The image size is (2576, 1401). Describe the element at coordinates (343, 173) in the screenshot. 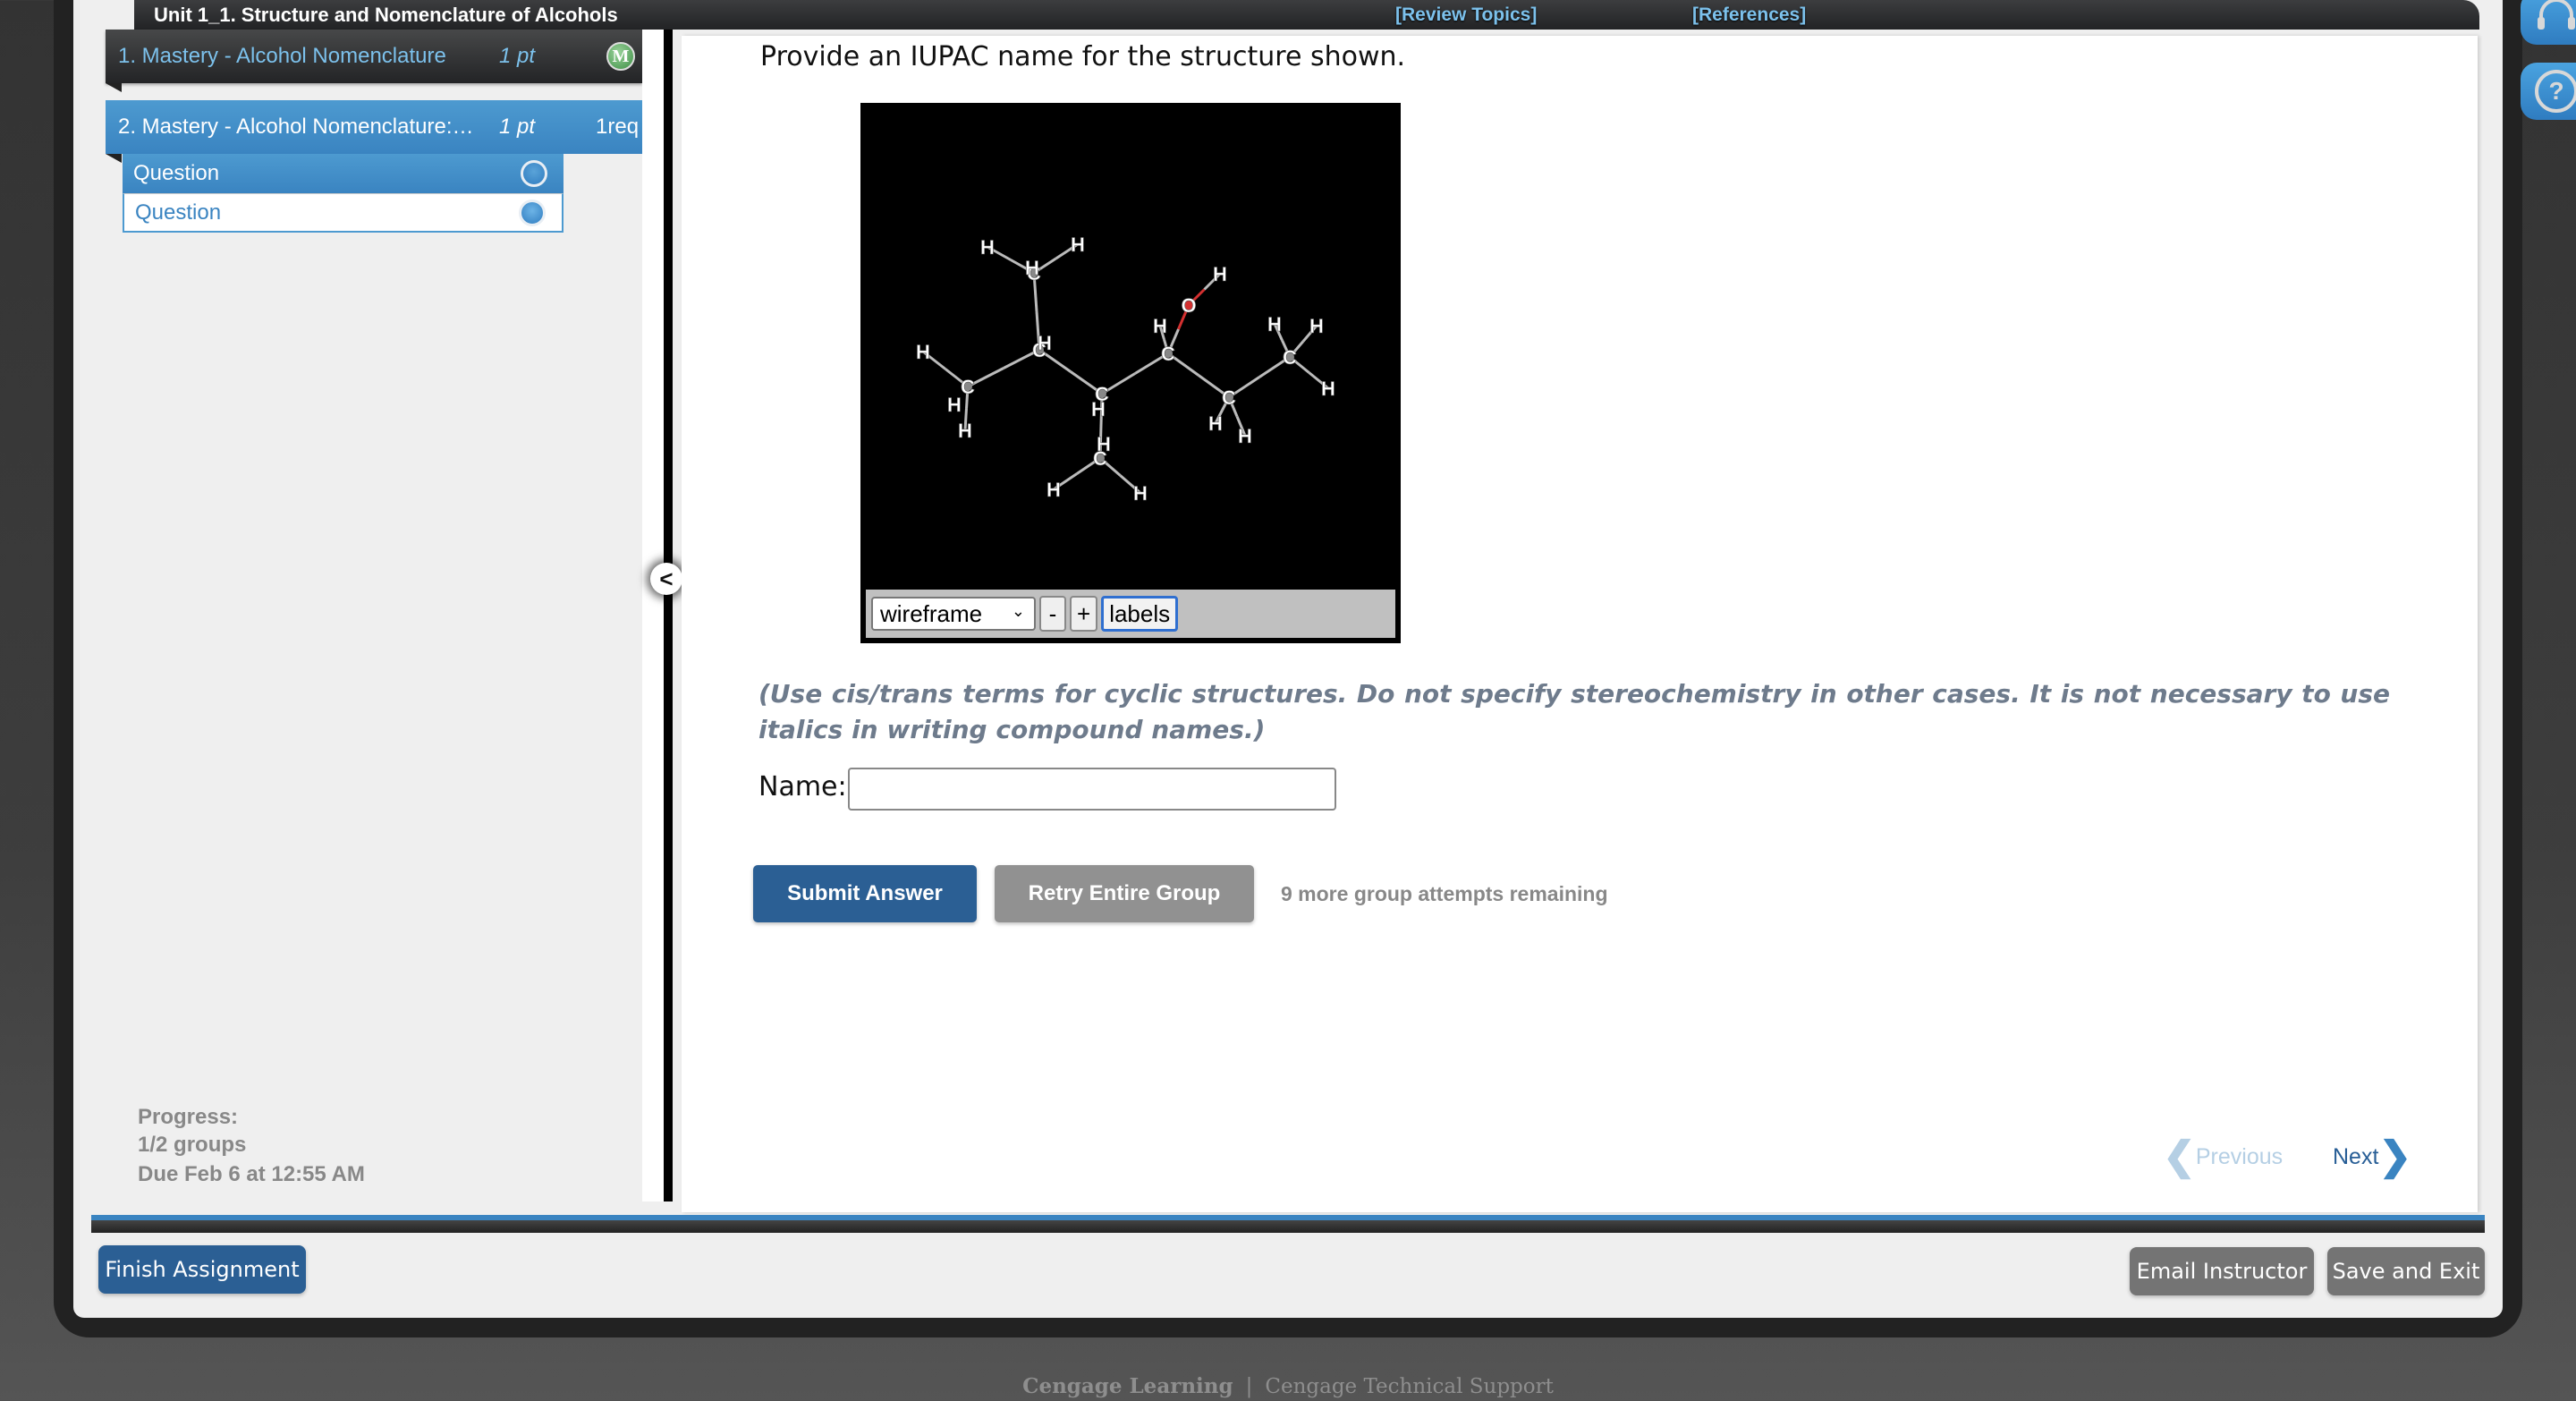

I see `question-item-active: Question` at that location.